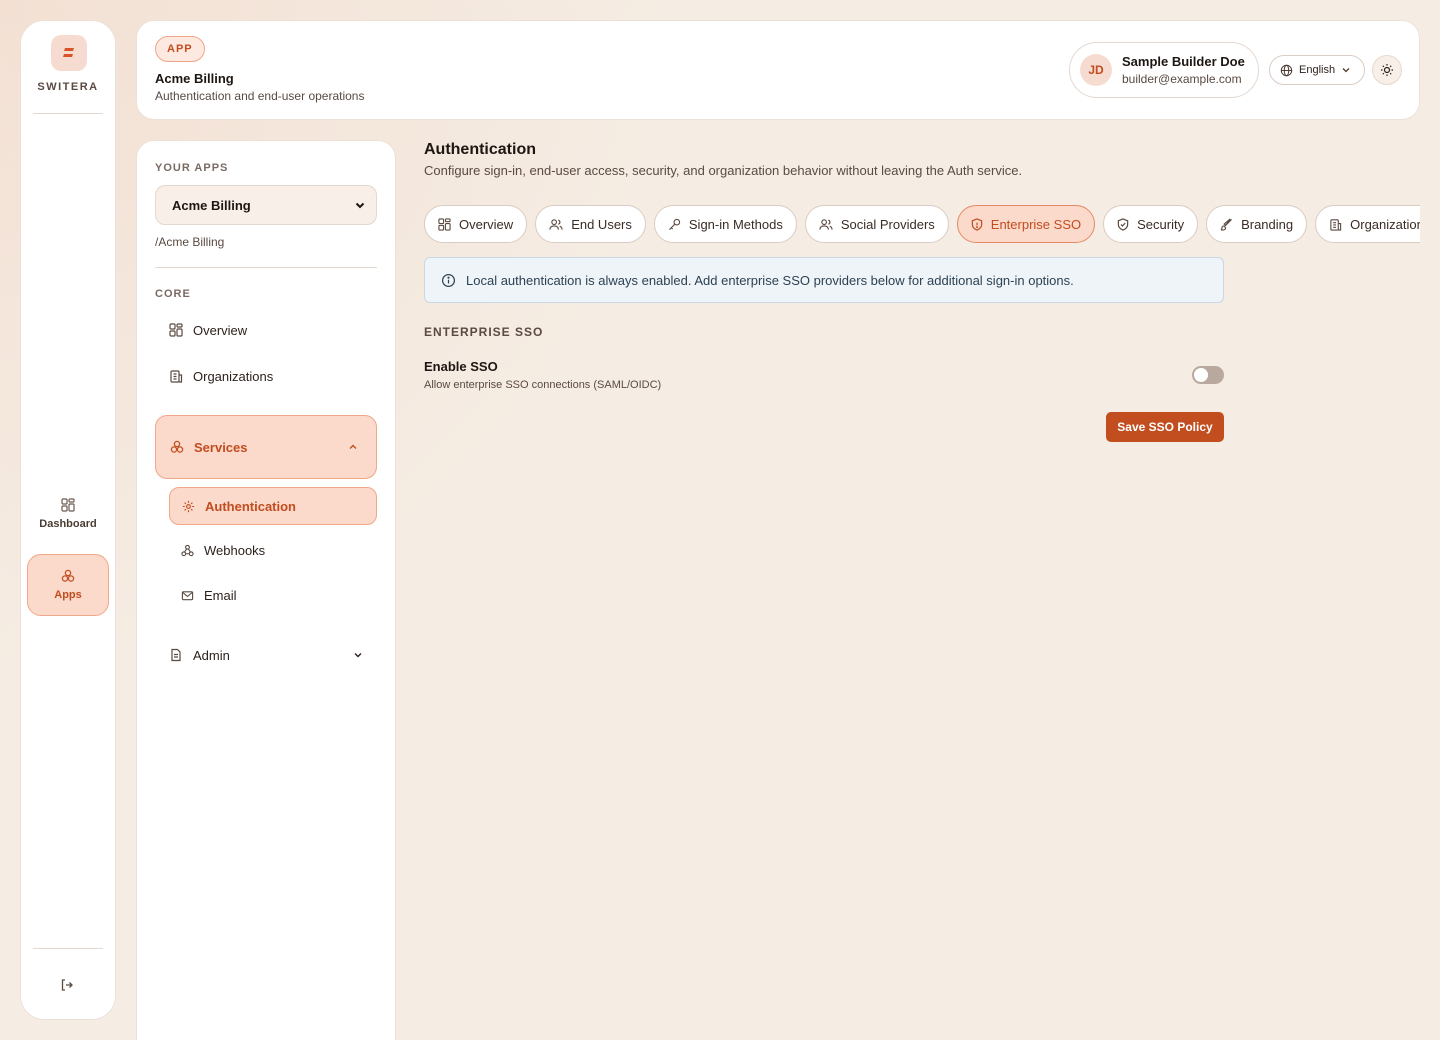 Image resolution: width=1440 pixels, height=1040 pixels. What do you see at coordinates (192, 168) in the screenshot?
I see `your-apps-label: YOUR APPS` at bounding box center [192, 168].